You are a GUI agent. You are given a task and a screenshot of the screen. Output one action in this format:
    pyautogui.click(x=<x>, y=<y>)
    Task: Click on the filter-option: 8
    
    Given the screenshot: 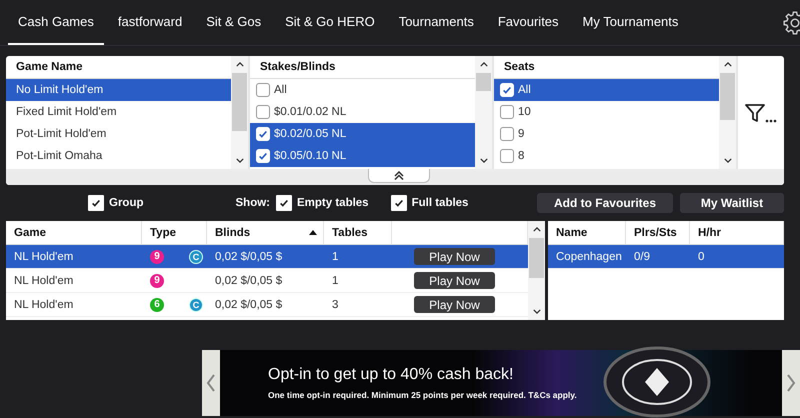 What is the action you would take?
    pyautogui.click(x=606, y=156)
    